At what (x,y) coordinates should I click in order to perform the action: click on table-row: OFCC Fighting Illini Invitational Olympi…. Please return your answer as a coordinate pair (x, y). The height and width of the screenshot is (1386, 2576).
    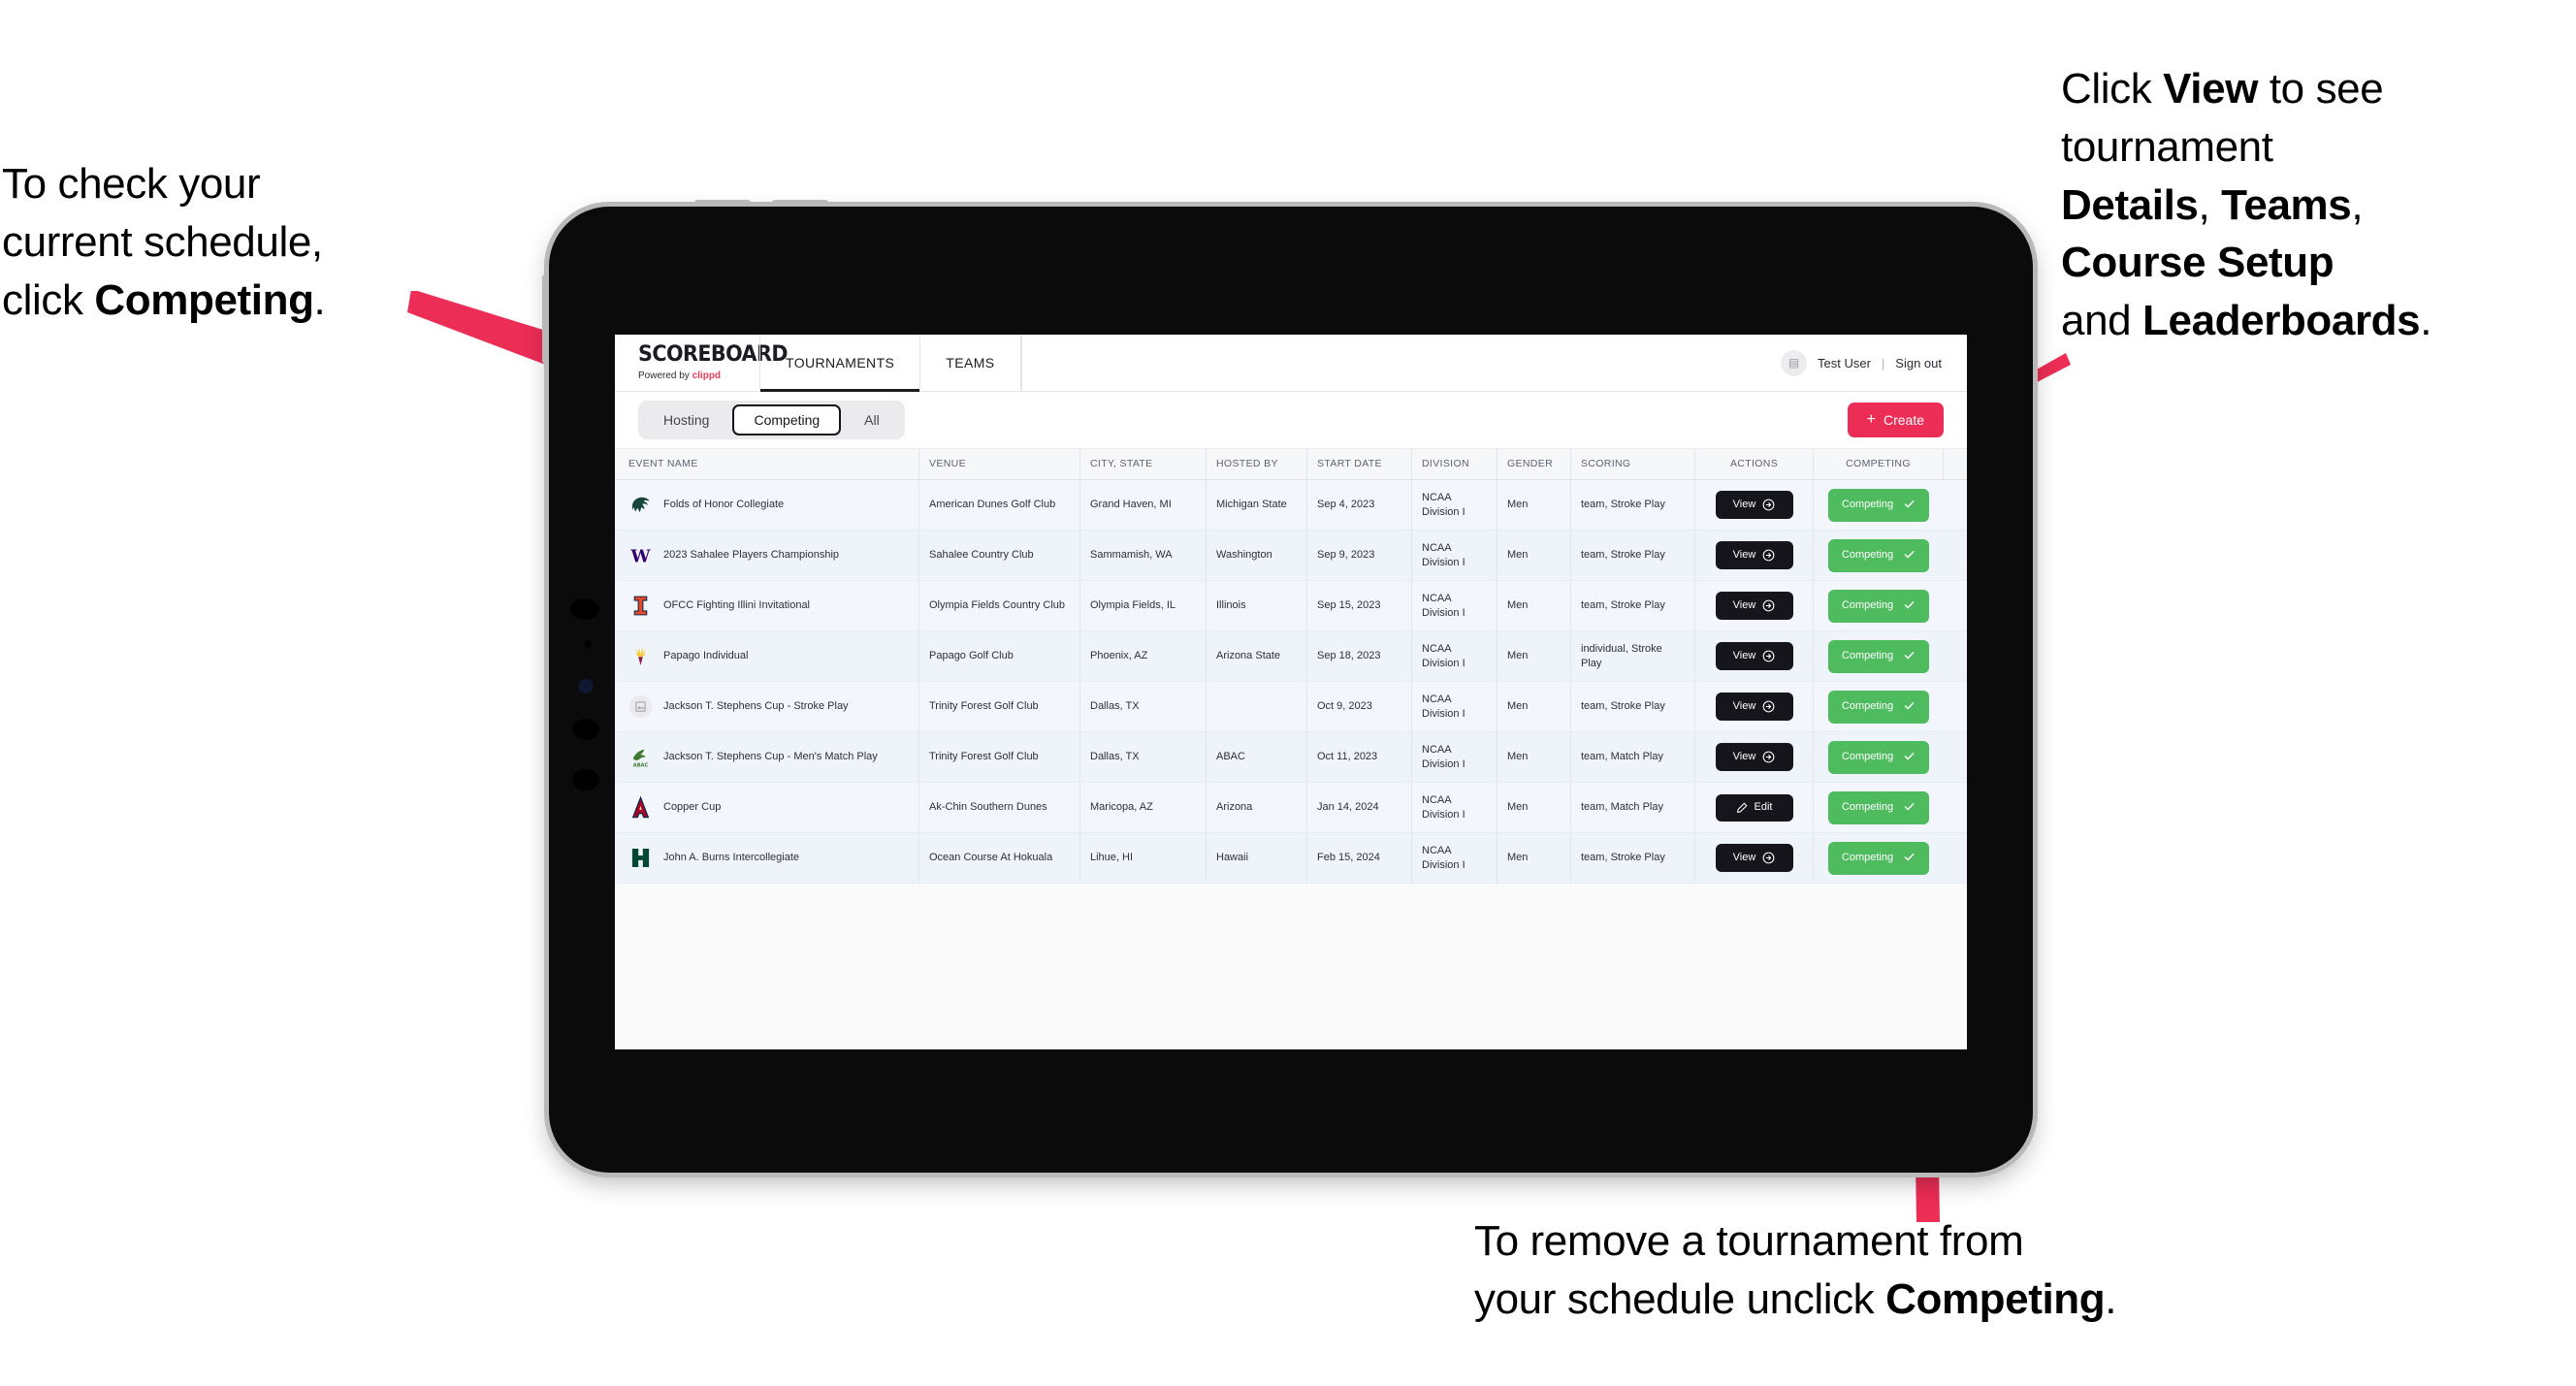
    Looking at the image, I should click on (1291, 606).